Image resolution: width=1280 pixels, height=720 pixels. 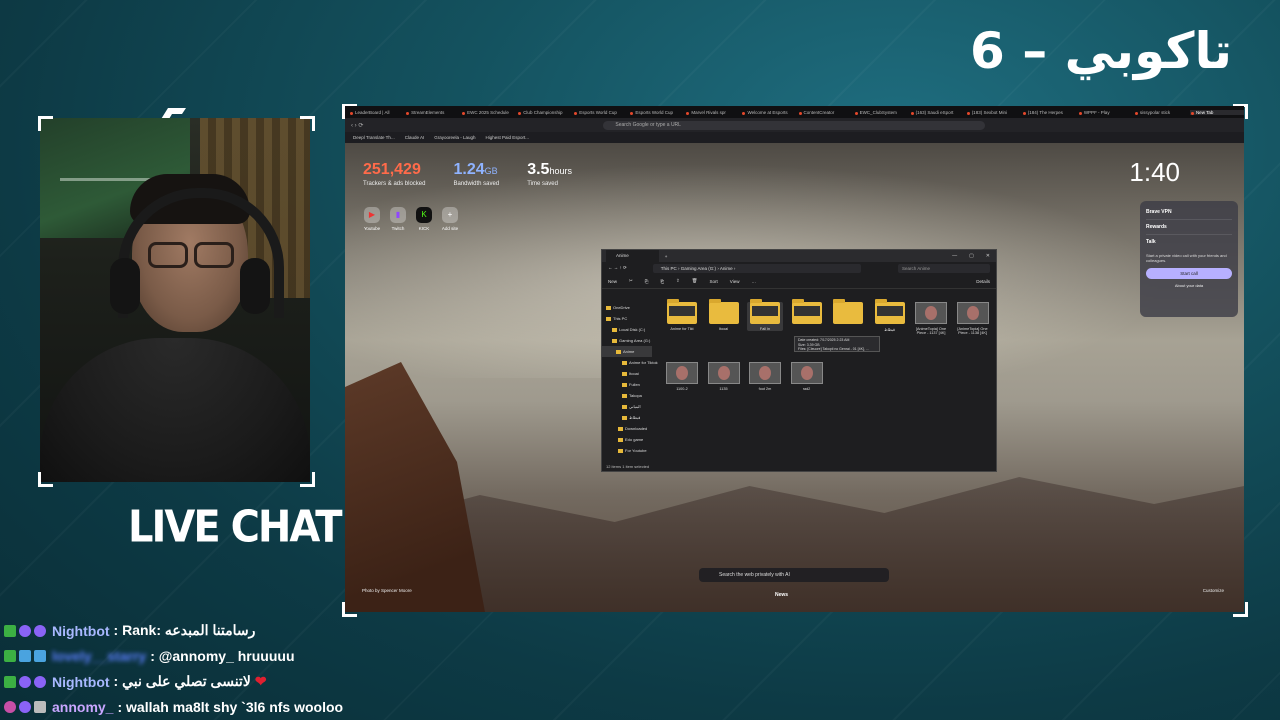 I want to click on paste-icon: ⎗, so click(x=662, y=281).